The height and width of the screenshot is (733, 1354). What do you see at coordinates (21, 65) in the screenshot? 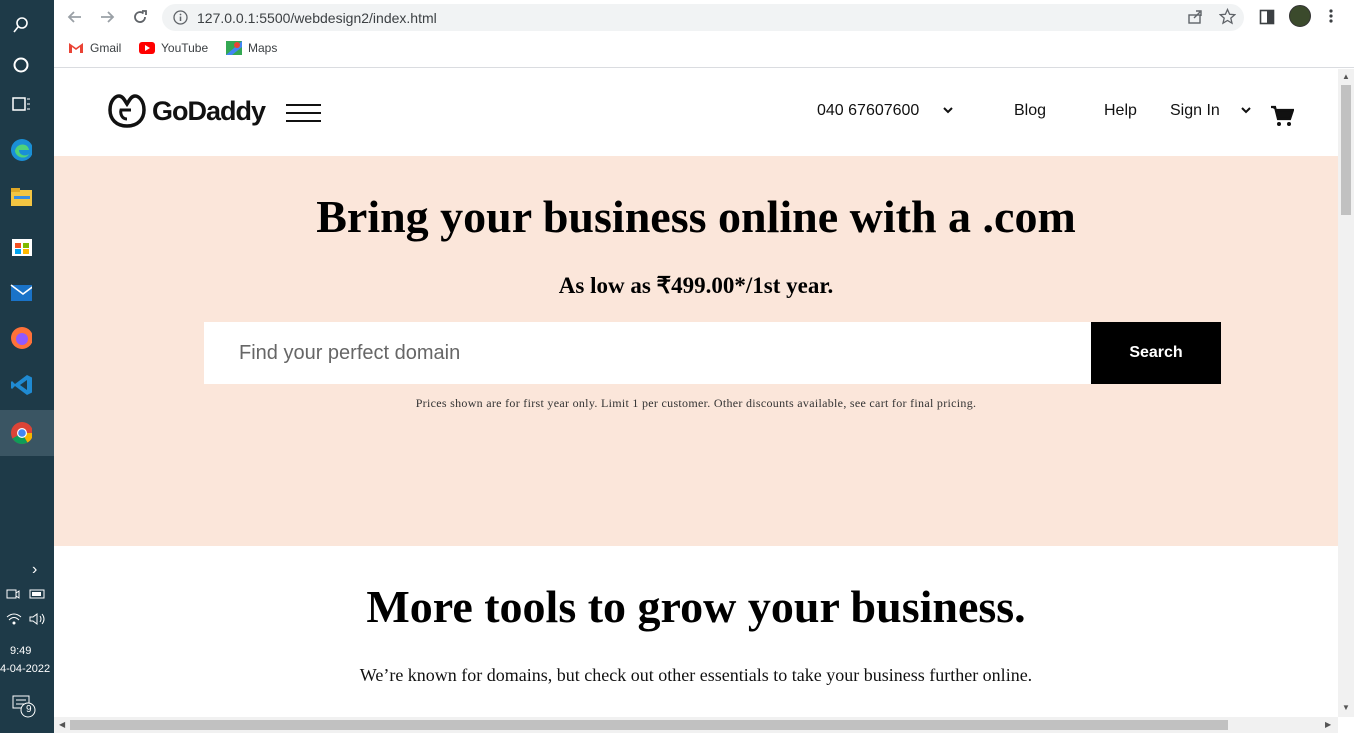
I see `cortana-icon` at bounding box center [21, 65].